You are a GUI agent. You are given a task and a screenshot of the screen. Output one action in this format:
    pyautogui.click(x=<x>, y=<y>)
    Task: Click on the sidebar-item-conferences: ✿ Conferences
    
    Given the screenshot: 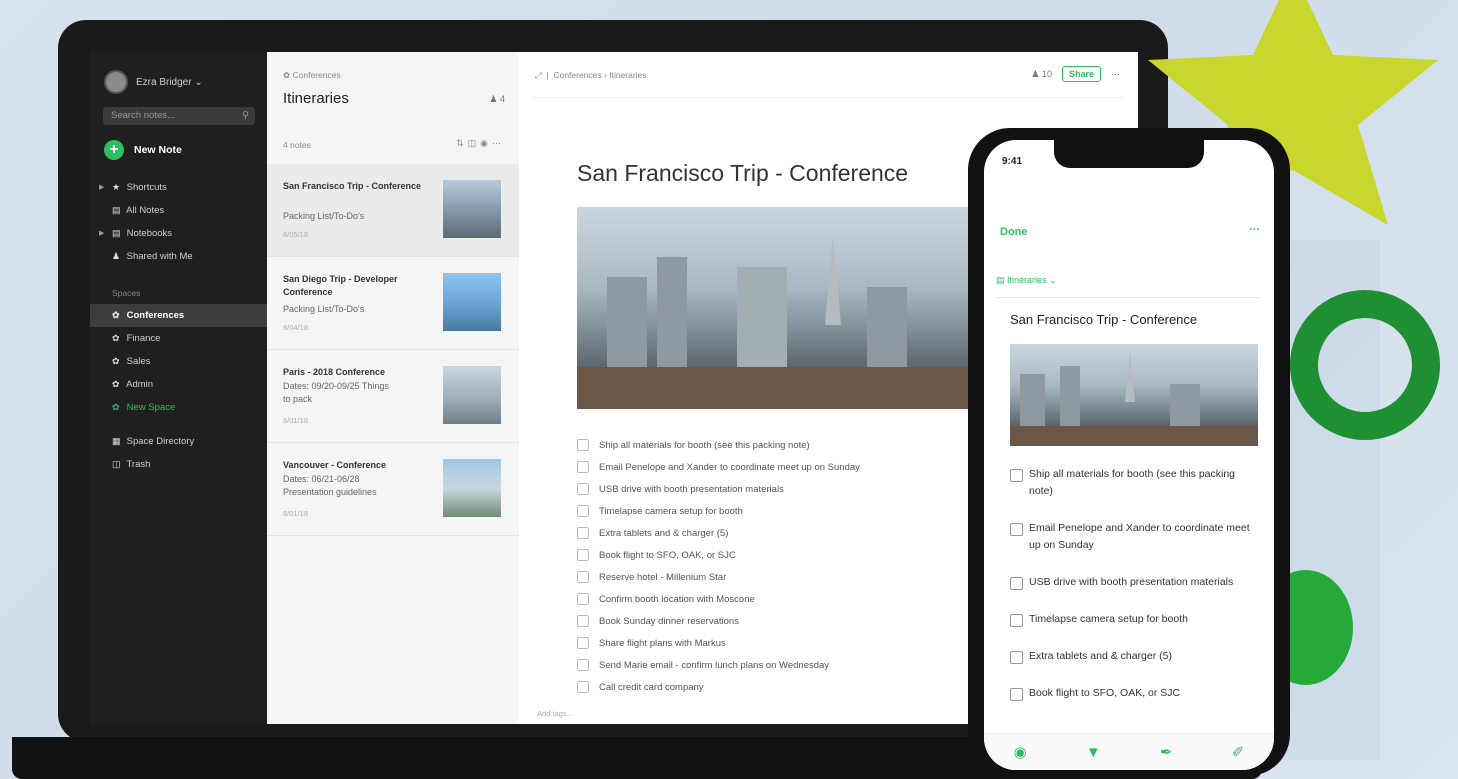 What is the action you would take?
    pyautogui.click(x=178, y=315)
    